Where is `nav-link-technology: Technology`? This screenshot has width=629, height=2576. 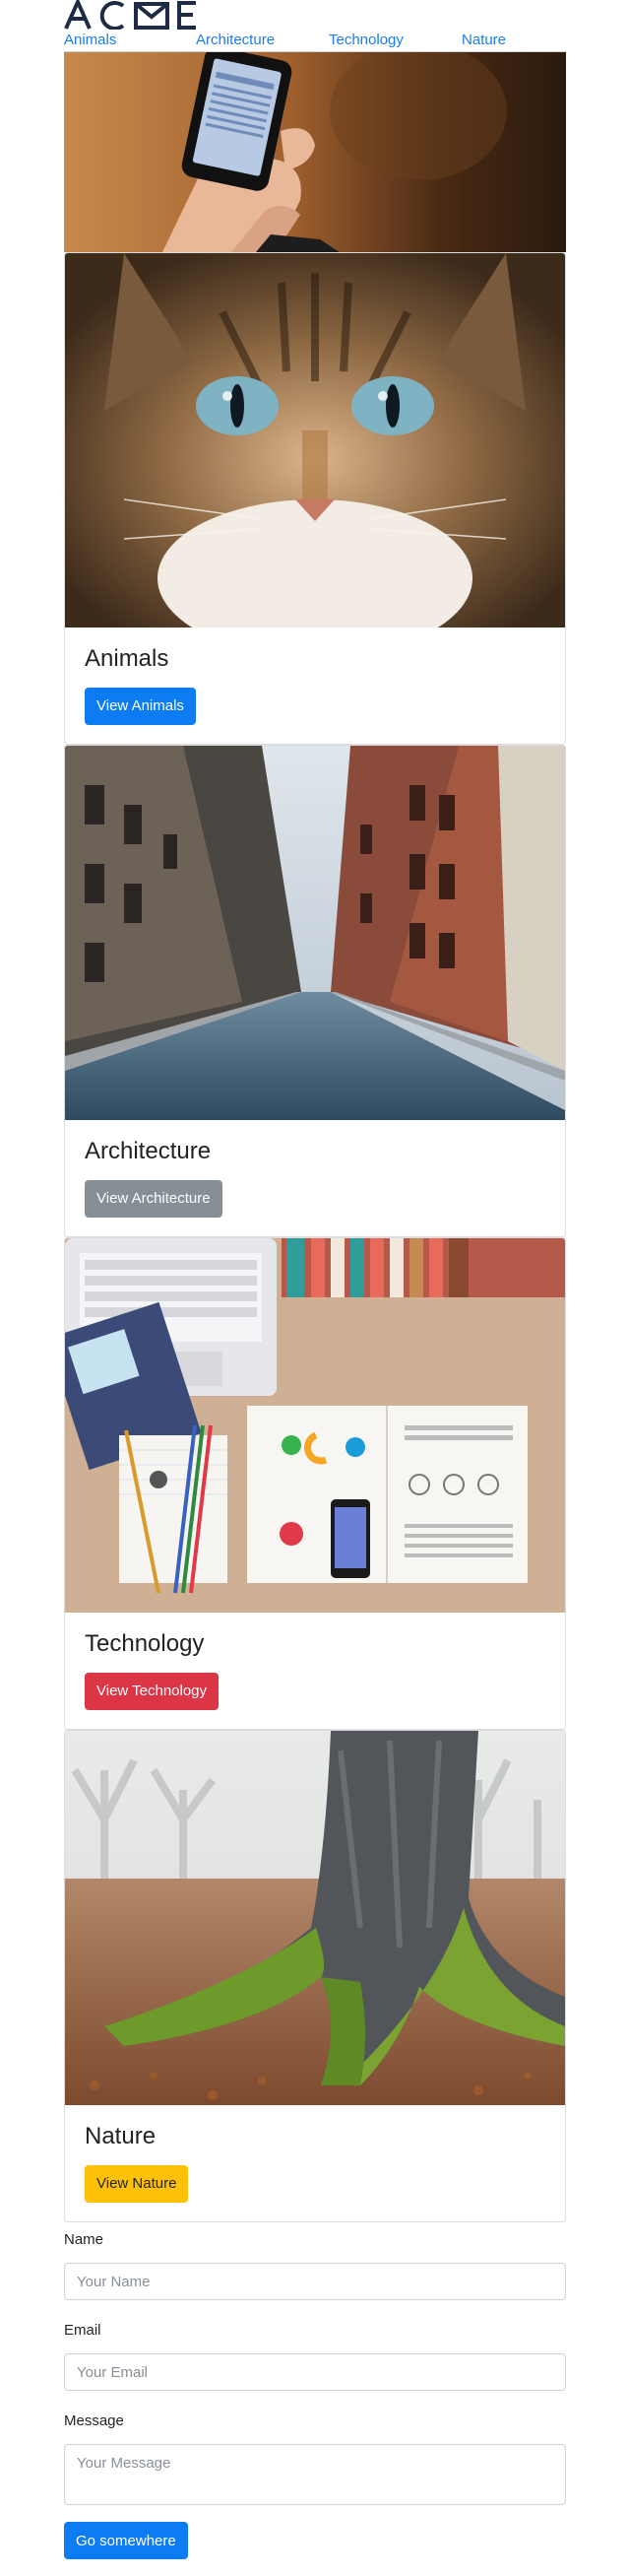 nav-link-technology: Technology is located at coordinates (366, 41).